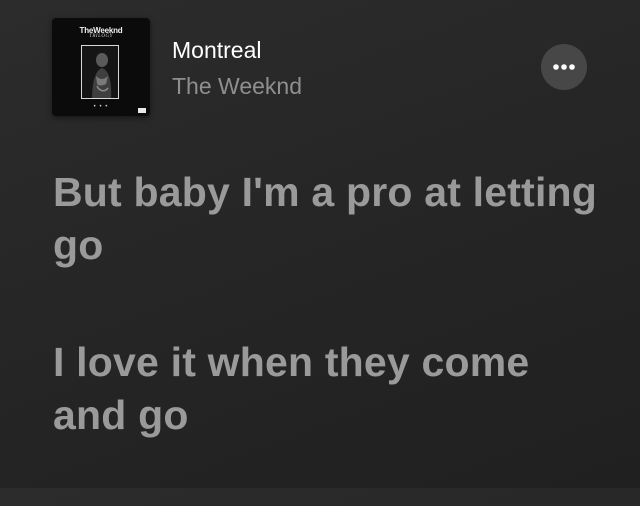 Image resolution: width=640 pixels, height=506 pixels. I want to click on artwork-photo, so click(100, 72).